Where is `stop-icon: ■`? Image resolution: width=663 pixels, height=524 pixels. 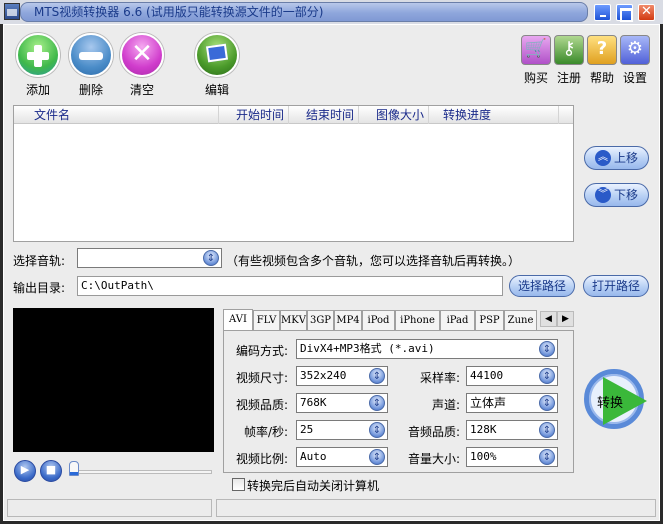 stop-icon: ■ is located at coordinates (51, 469).